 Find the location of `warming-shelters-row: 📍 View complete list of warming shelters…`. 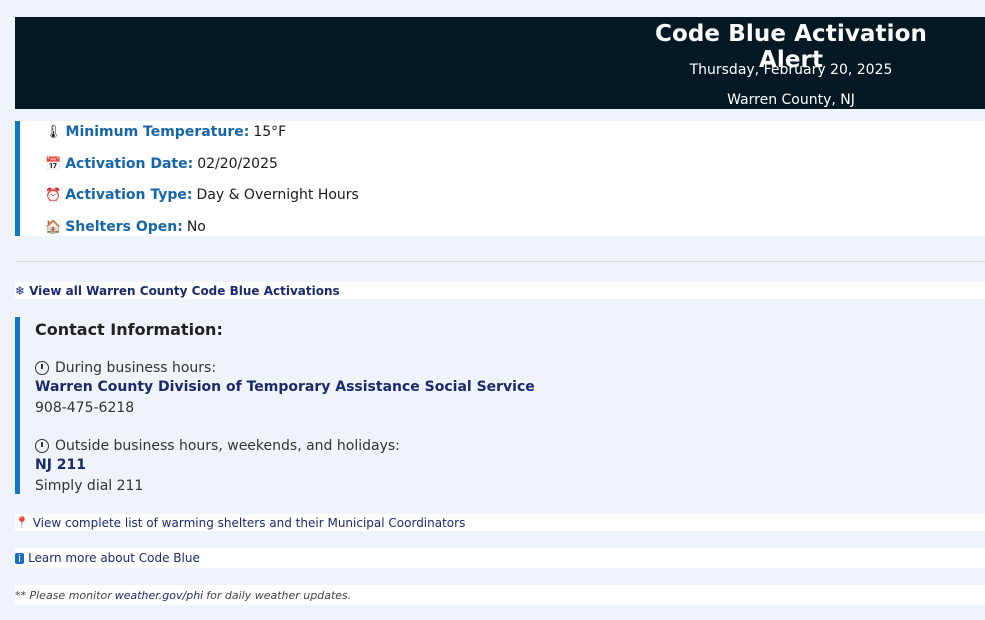

warming-shelters-row: 📍 View complete list of warming shelters… is located at coordinates (500, 522).